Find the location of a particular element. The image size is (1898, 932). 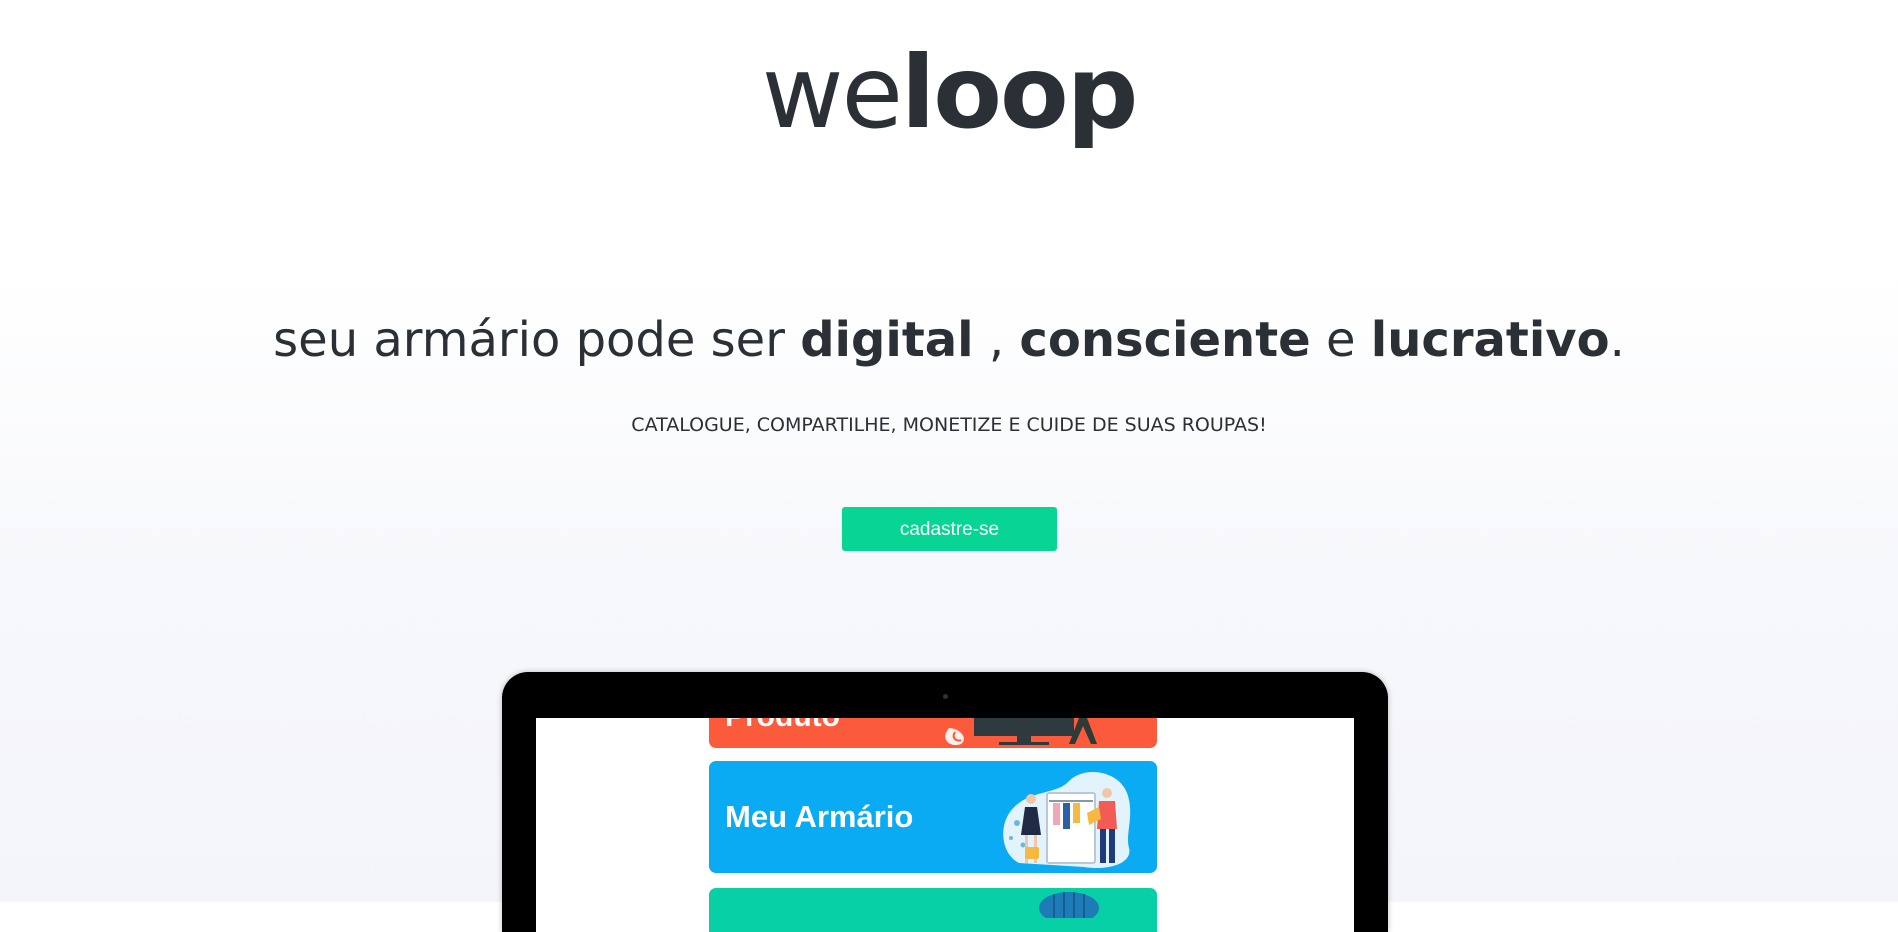

logo-part-we: we is located at coordinates (832, 92).